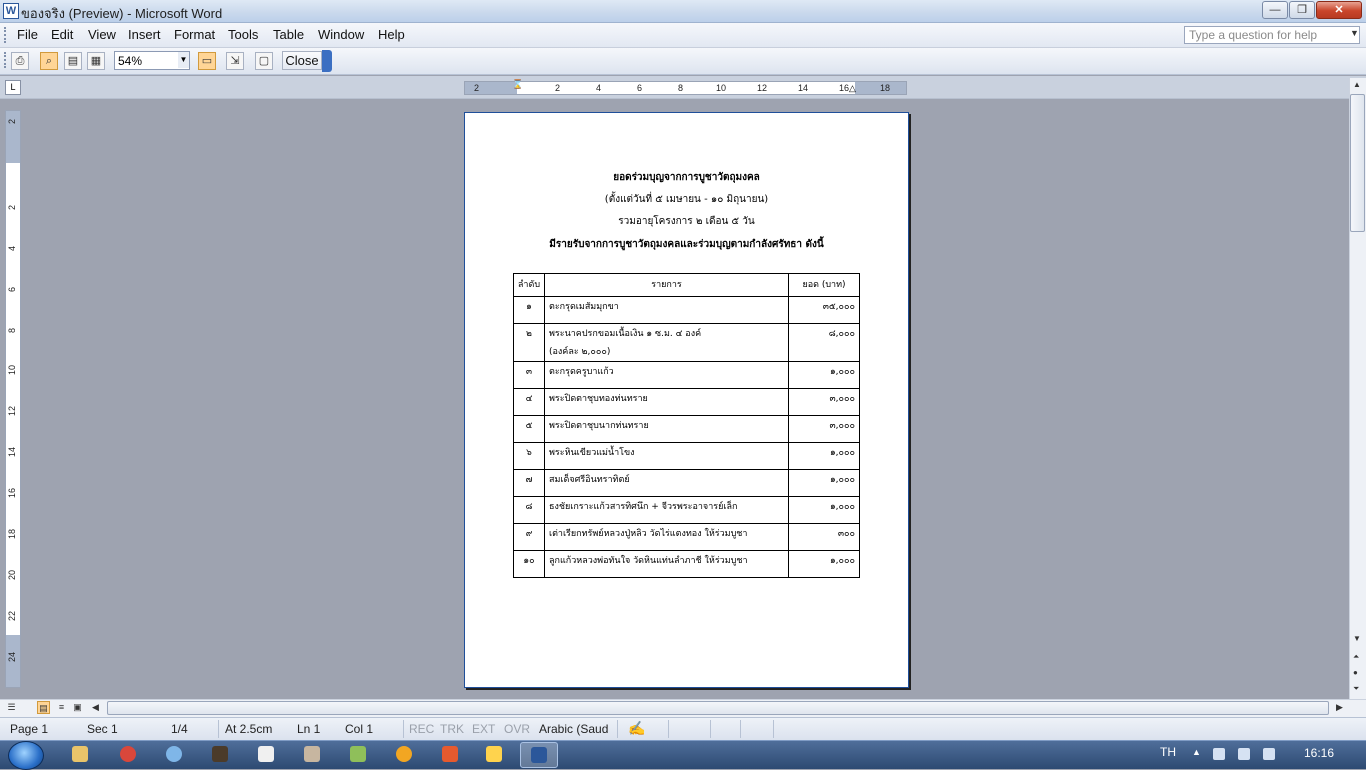 The width and height of the screenshot is (1366, 770). I want to click on normal-view-icon: ☰, so click(11, 707).